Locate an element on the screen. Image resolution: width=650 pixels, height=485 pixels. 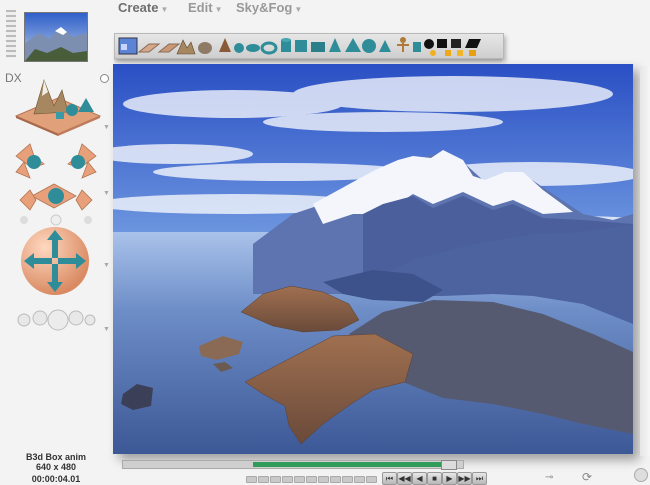
timeline-progress is located at coordinates (353, 464).